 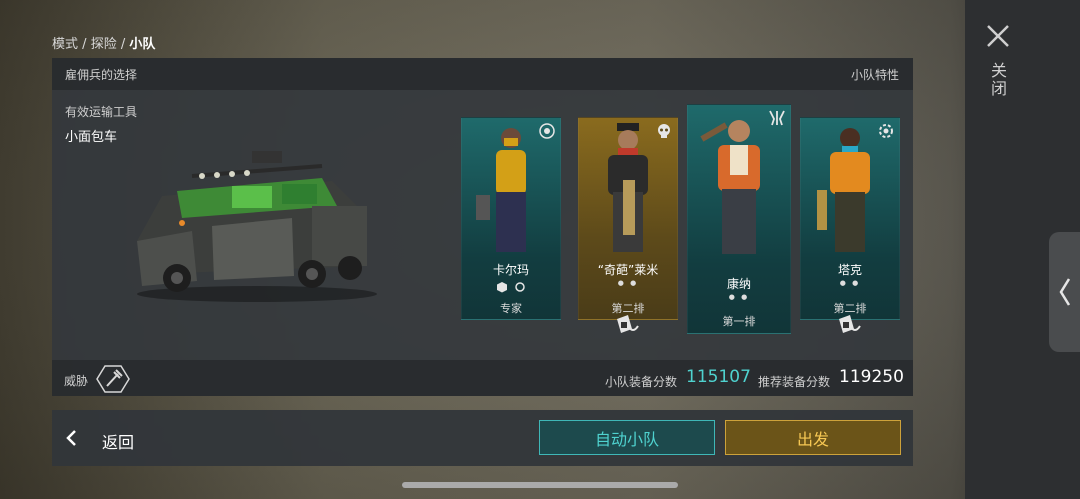 What do you see at coordinates (540, 485) in the screenshot?
I see `home-indicator` at bounding box center [540, 485].